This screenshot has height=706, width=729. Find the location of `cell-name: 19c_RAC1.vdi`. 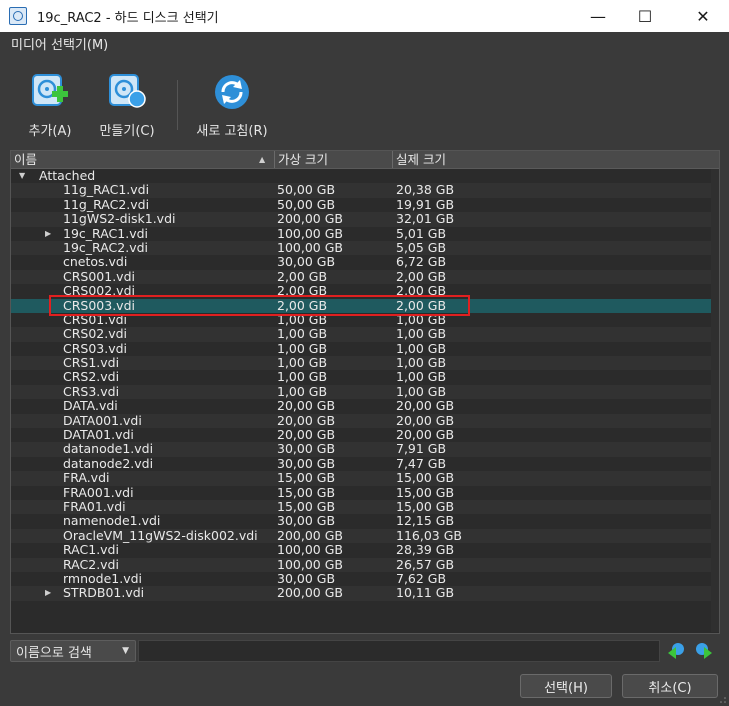

cell-name: 19c_RAC1.vdi is located at coordinates (105, 233).